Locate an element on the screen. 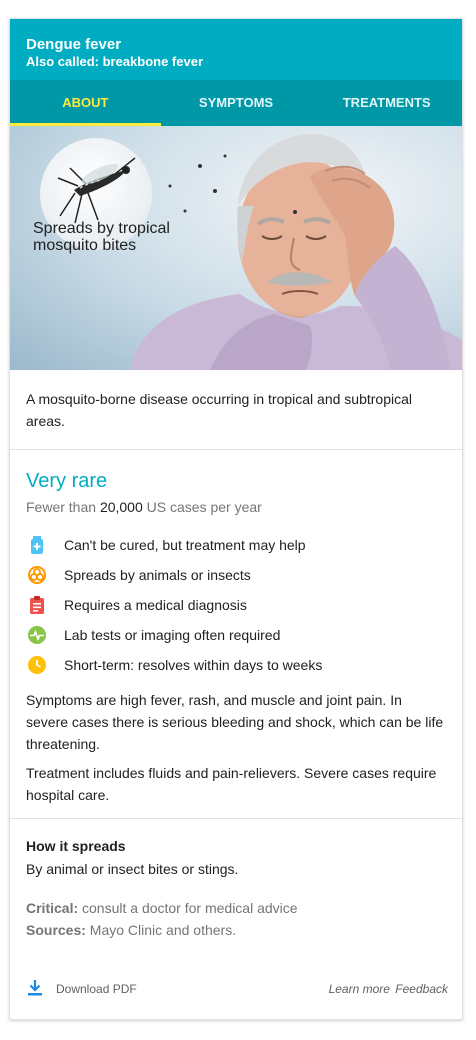  clipboard-icon is located at coordinates (37, 605).